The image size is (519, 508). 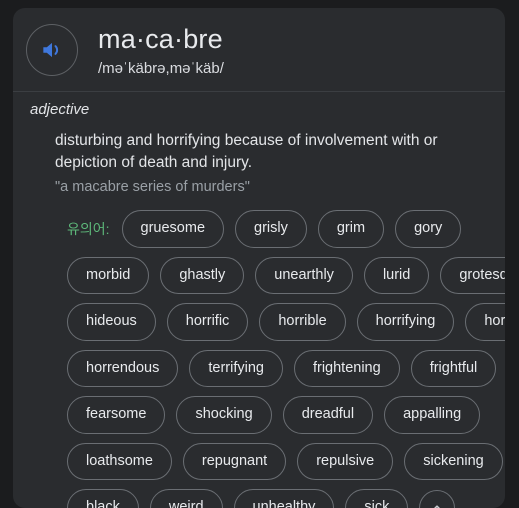 I want to click on synonym-chip: repugnant, so click(x=234, y=461).